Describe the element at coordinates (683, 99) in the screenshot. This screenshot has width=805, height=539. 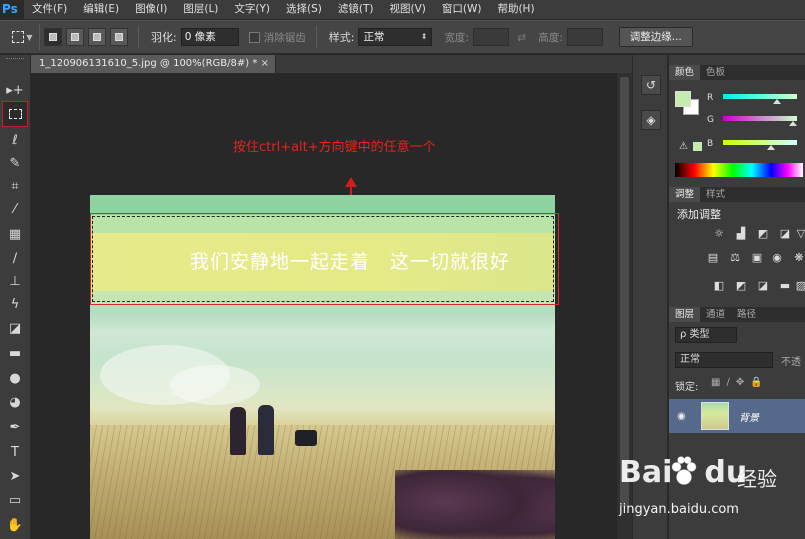
I see `foreground-color` at that location.